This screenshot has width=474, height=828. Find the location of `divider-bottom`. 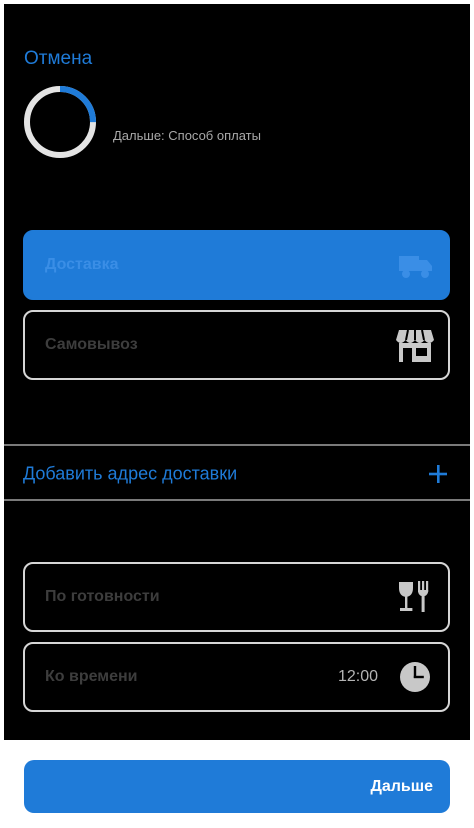

divider-bottom is located at coordinates (237, 500).